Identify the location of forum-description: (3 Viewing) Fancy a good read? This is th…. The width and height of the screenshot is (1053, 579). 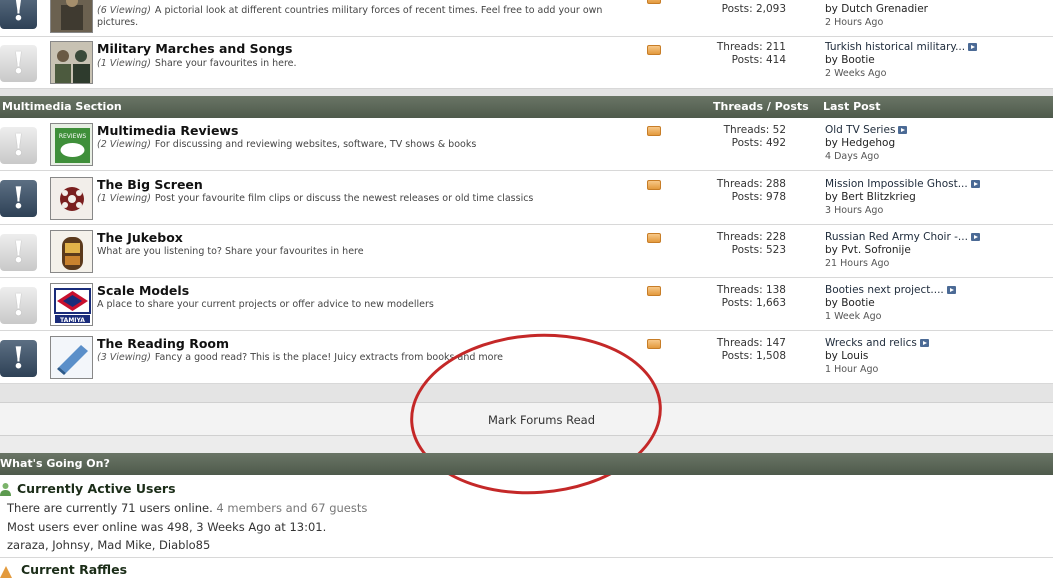
(300, 357).